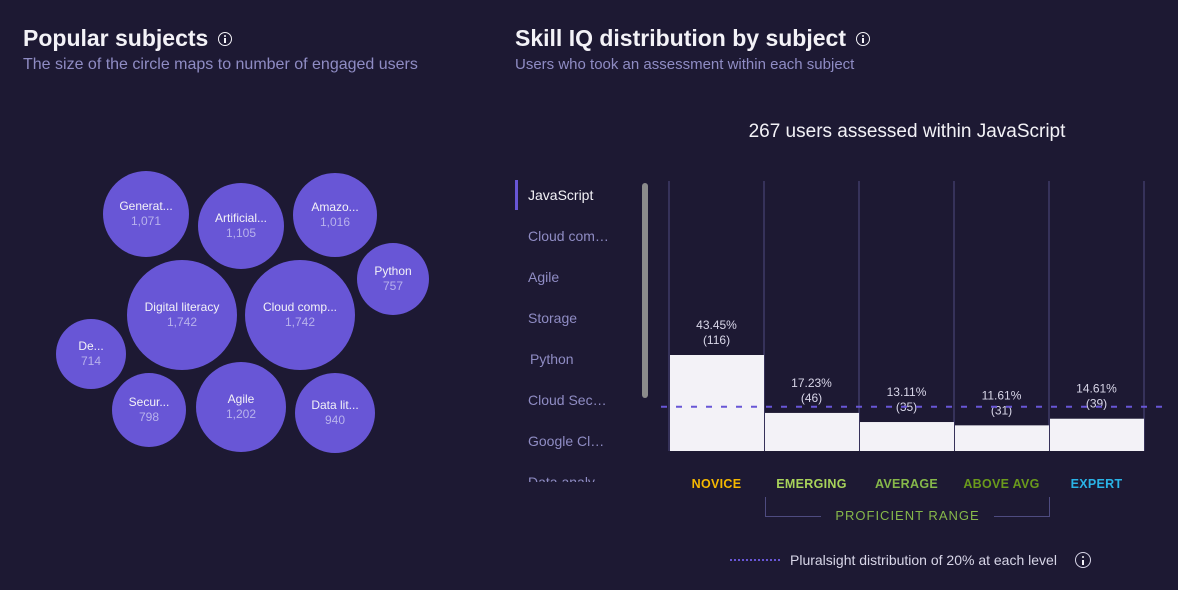 Image resolution: width=1178 pixels, height=590 pixels. Describe the element at coordinates (1002, 438) in the screenshot. I see `bar-above-avg` at that location.